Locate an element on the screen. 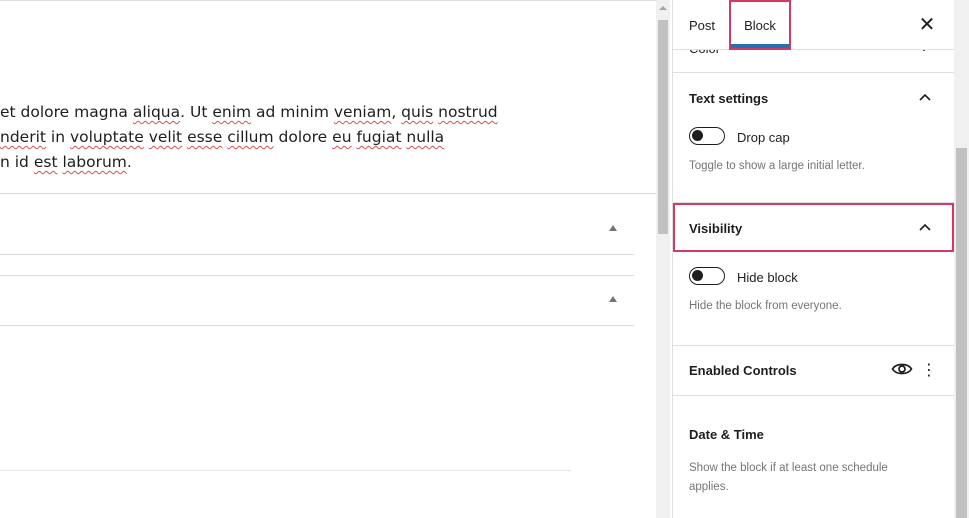  date-time-title: Date & Time is located at coordinates (726, 434).